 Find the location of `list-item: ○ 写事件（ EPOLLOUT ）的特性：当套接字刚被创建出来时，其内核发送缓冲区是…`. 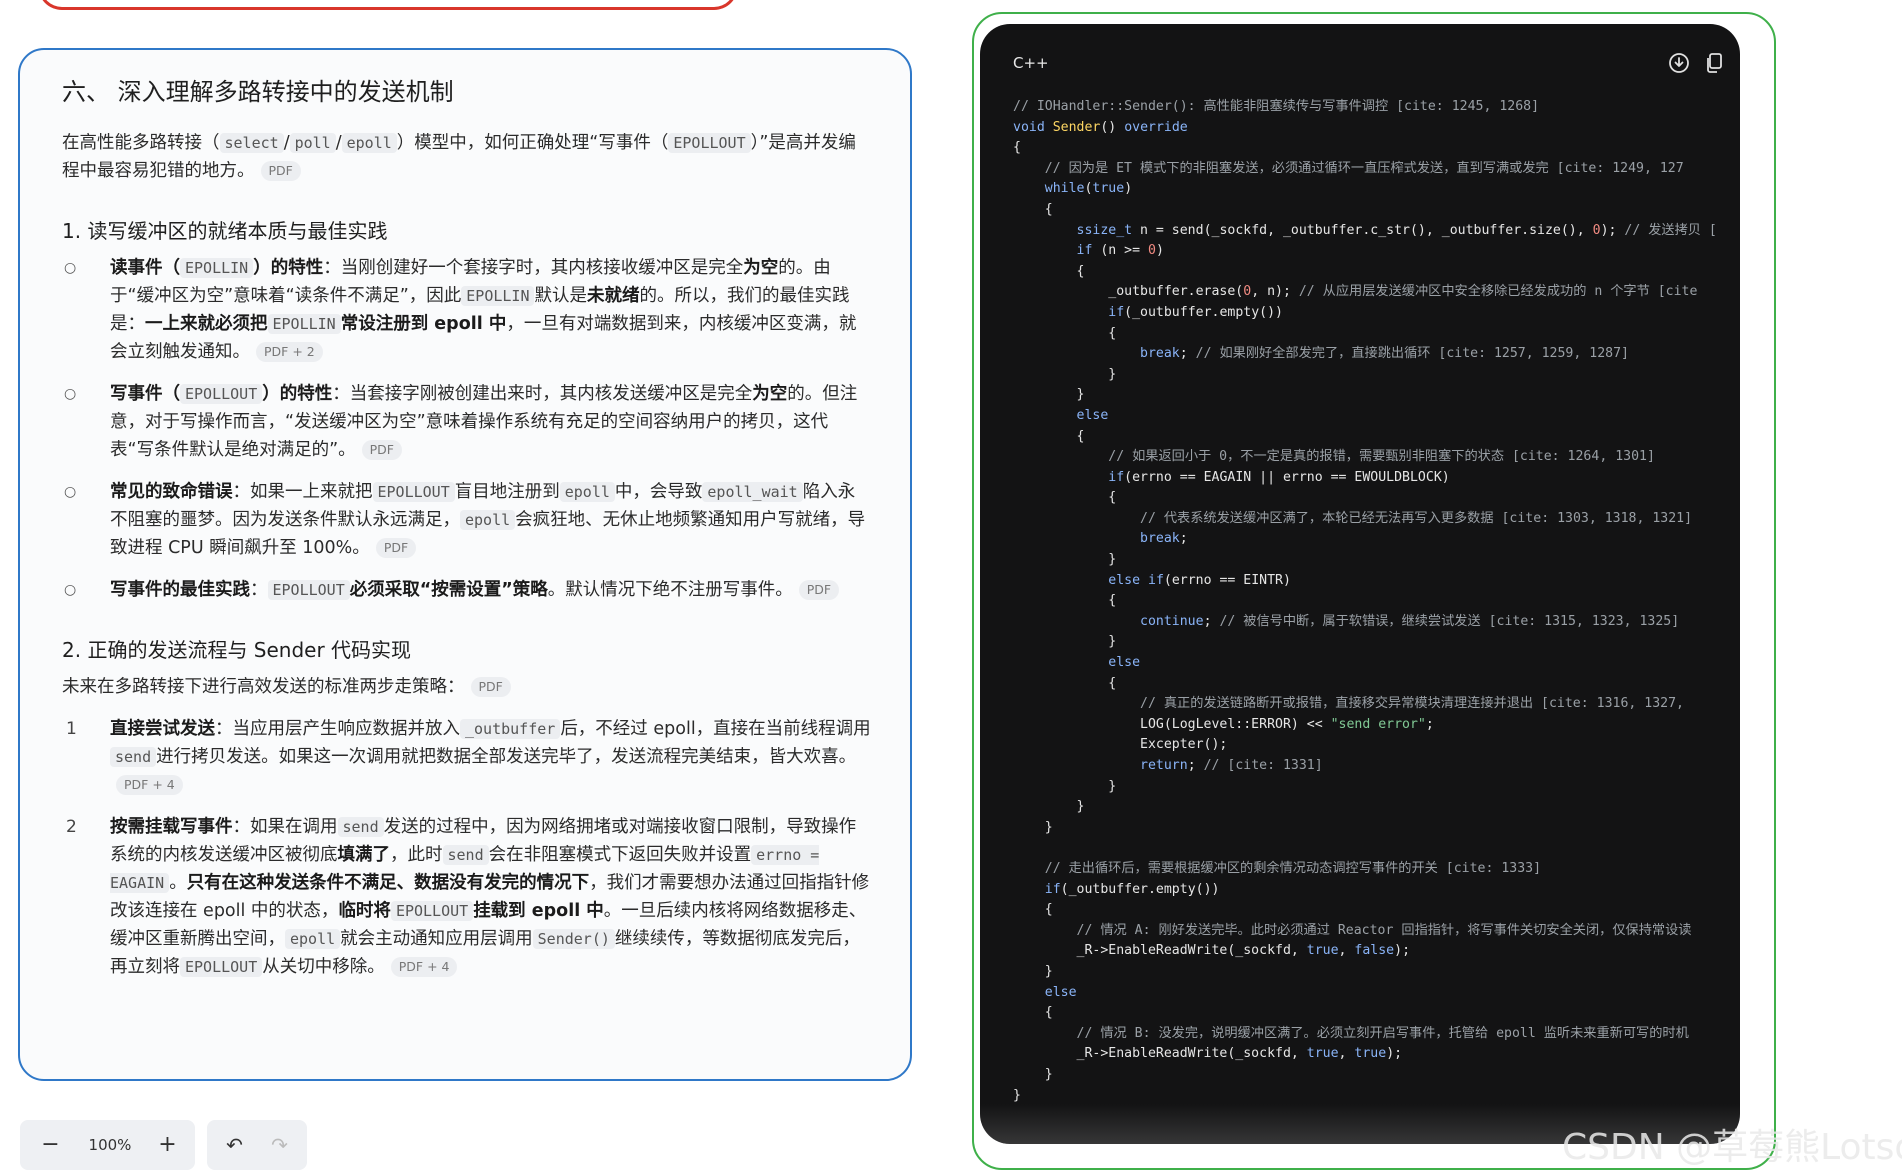

list-item: ○ 写事件（ EPOLLOUT ）的特性：当套接字刚被创建出来时，其内核发送缓冲区是… is located at coordinates (467, 422).